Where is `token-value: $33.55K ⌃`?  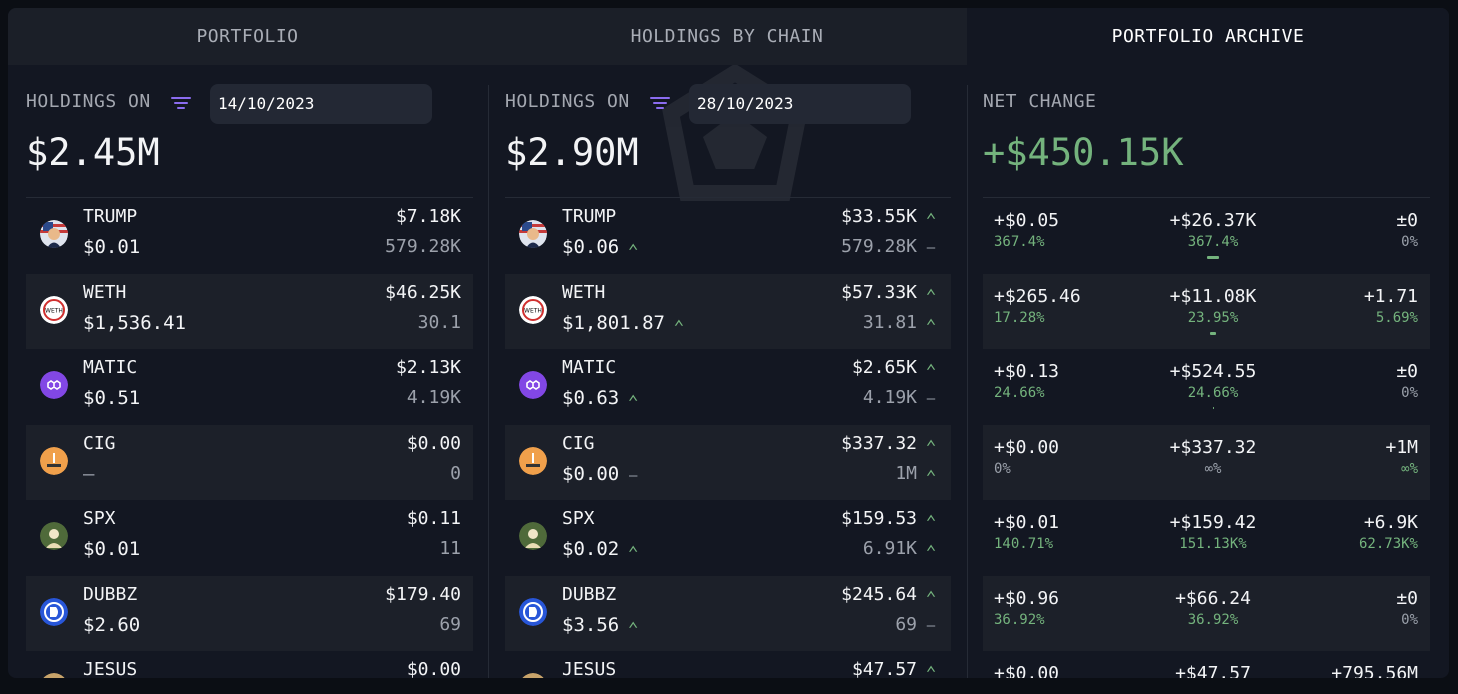 token-value: $33.55K ⌃ is located at coordinates (890, 218).